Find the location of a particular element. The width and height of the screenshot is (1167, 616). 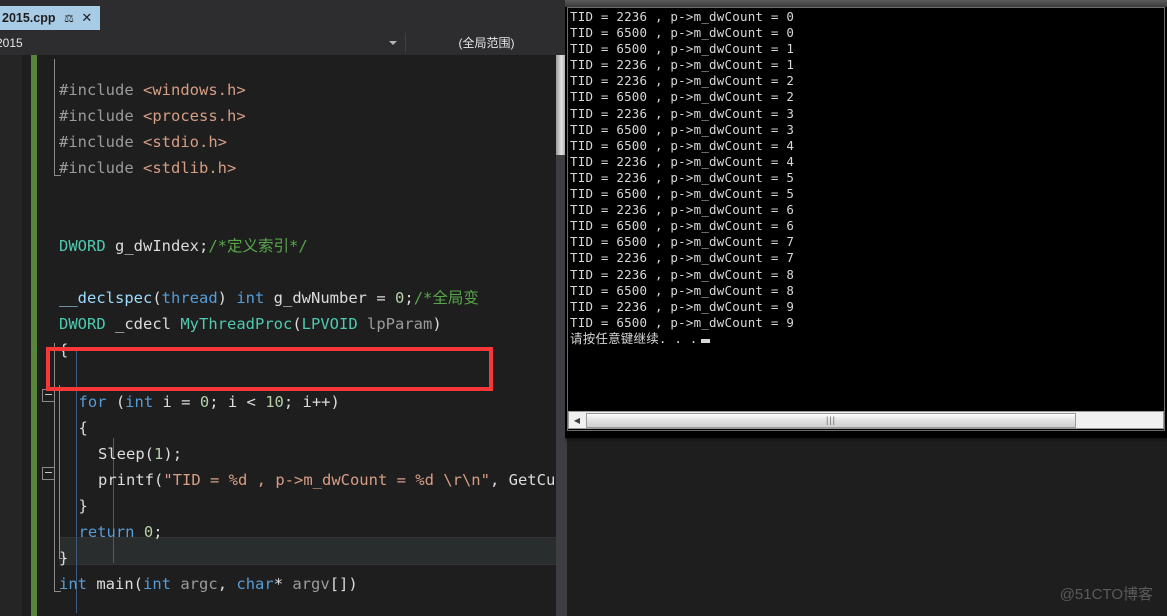

code-line: return 0; is located at coordinates (121, 532).